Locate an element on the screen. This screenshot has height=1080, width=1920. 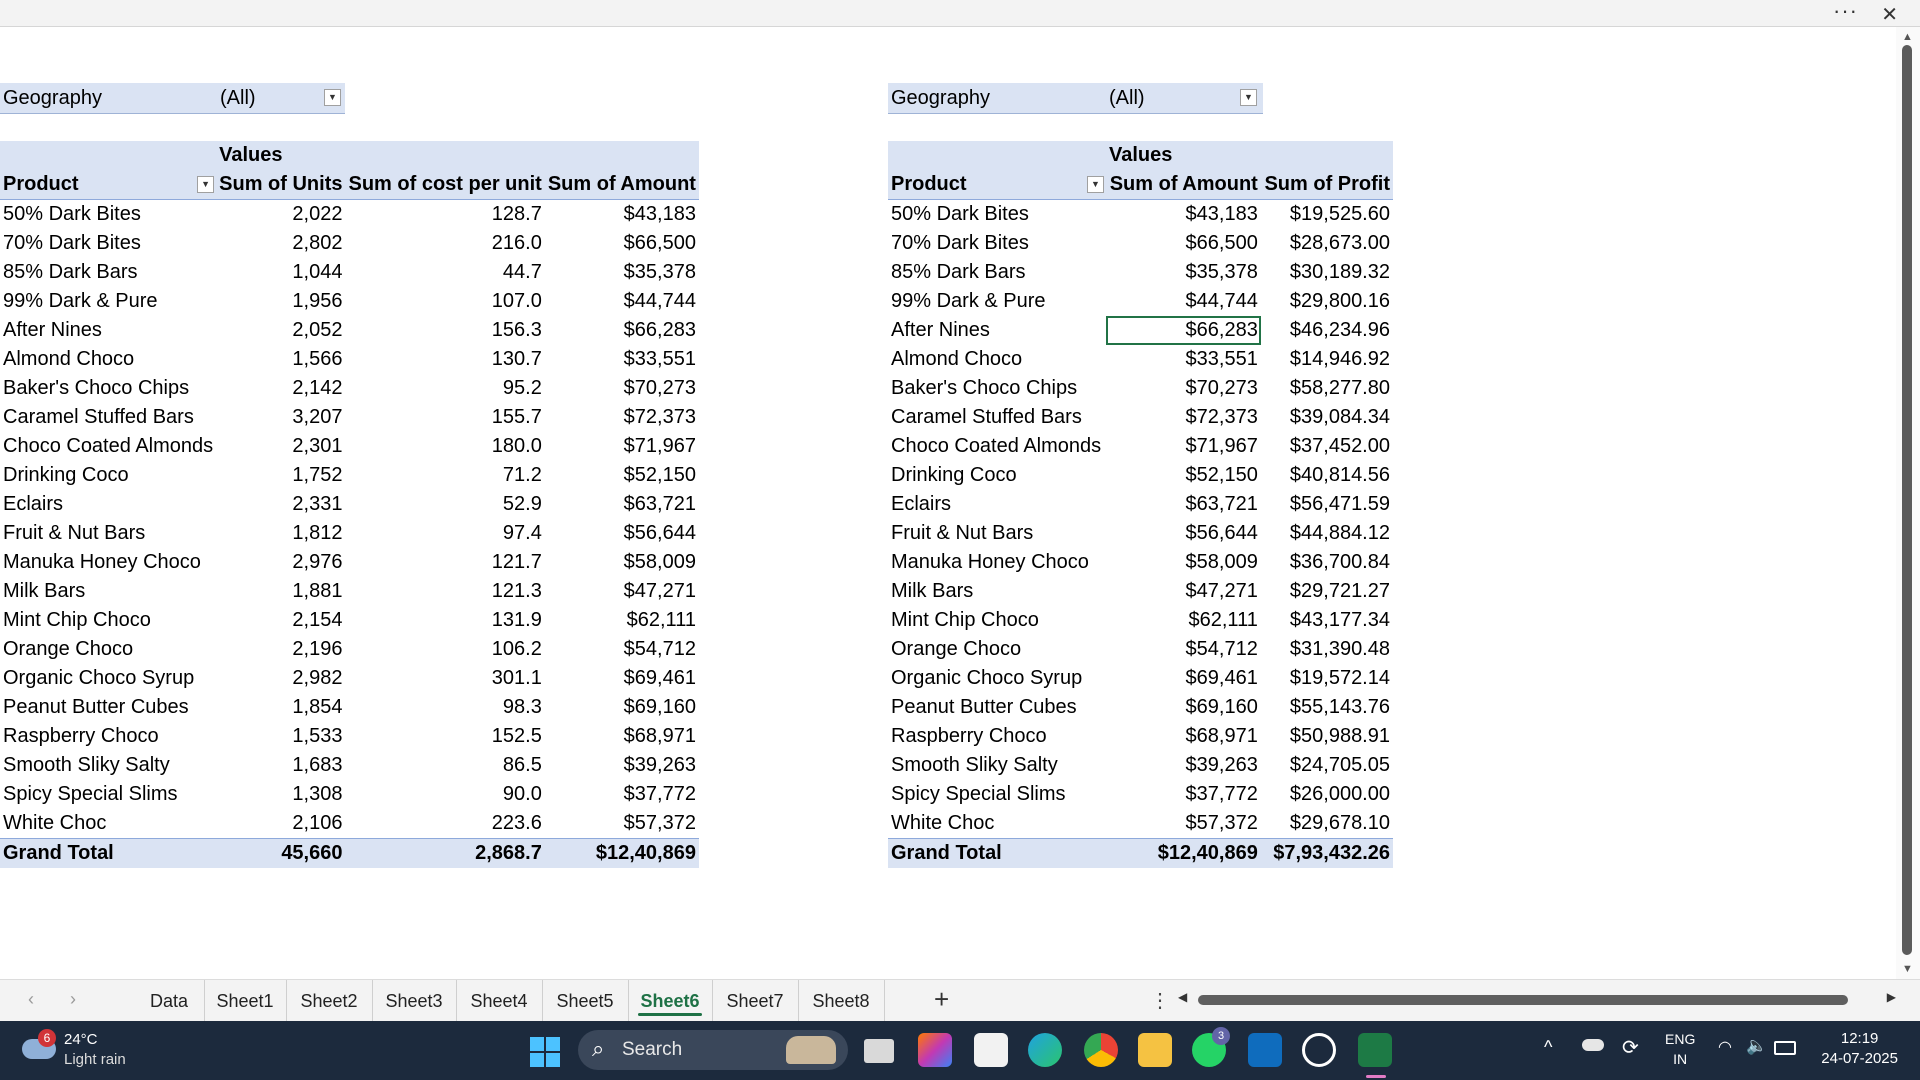
value-cell: $33,551 is located at coordinates (1183, 359).